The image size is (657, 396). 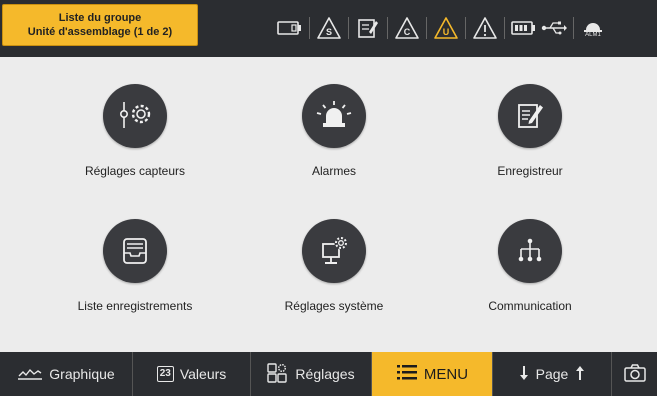 What do you see at coordinates (407, 32) in the screenshot?
I see `svg-text: C` at bounding box center [407, 32].